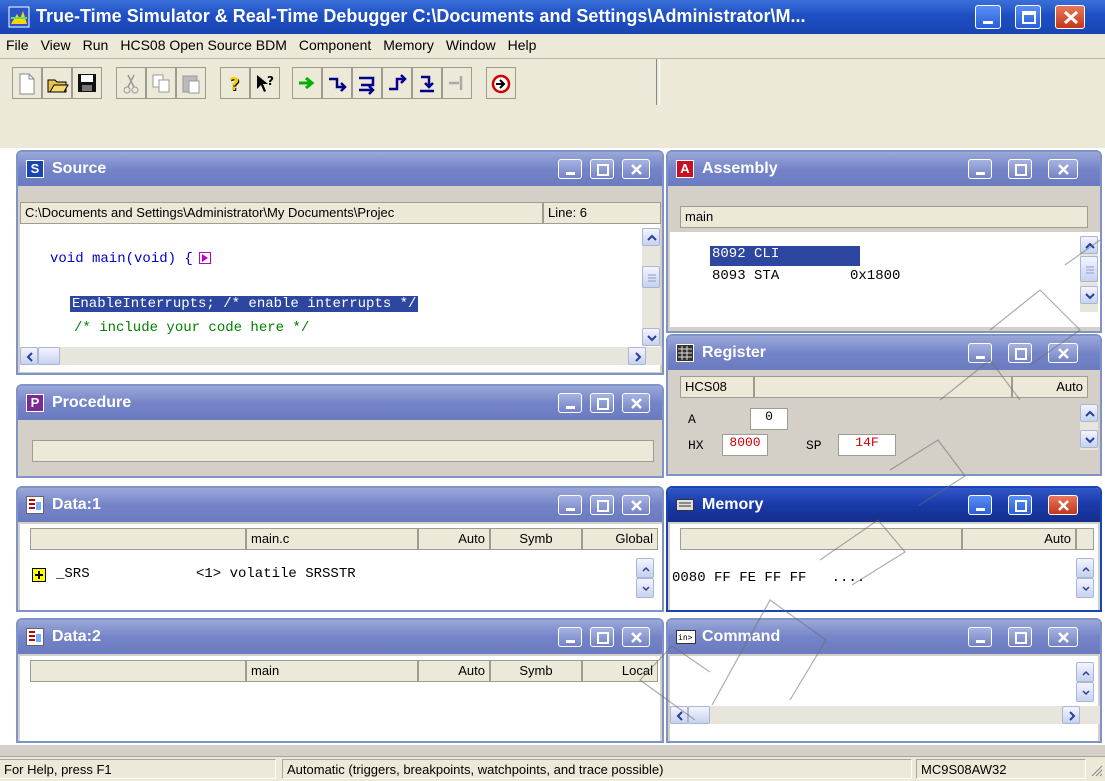  I want to click on procedure-close-button, so click(636, 403).